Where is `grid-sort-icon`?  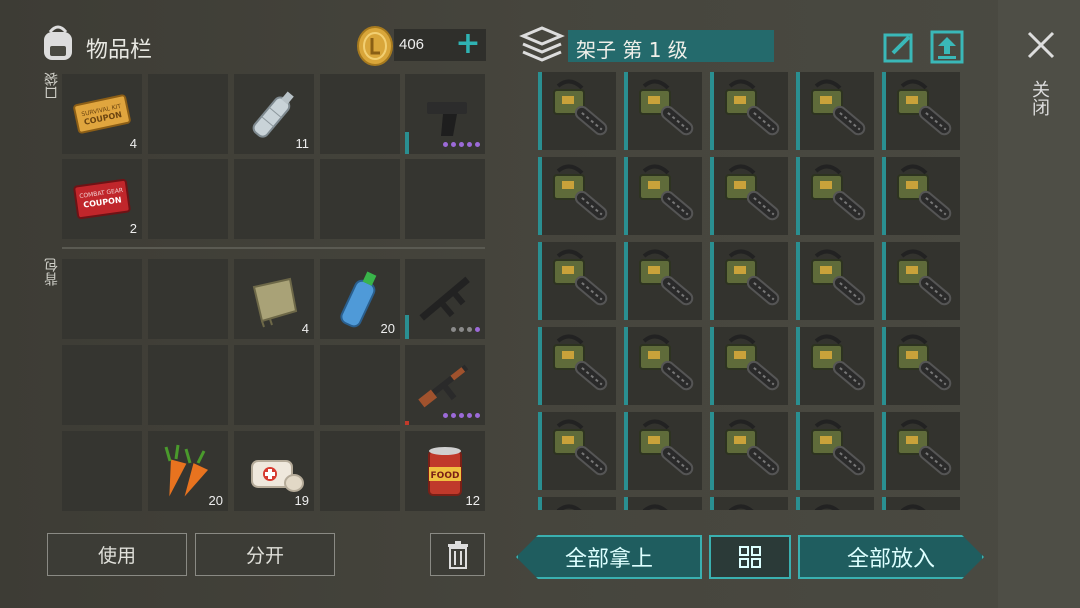
grid-sort-icon is located at coordinates (750, 557).